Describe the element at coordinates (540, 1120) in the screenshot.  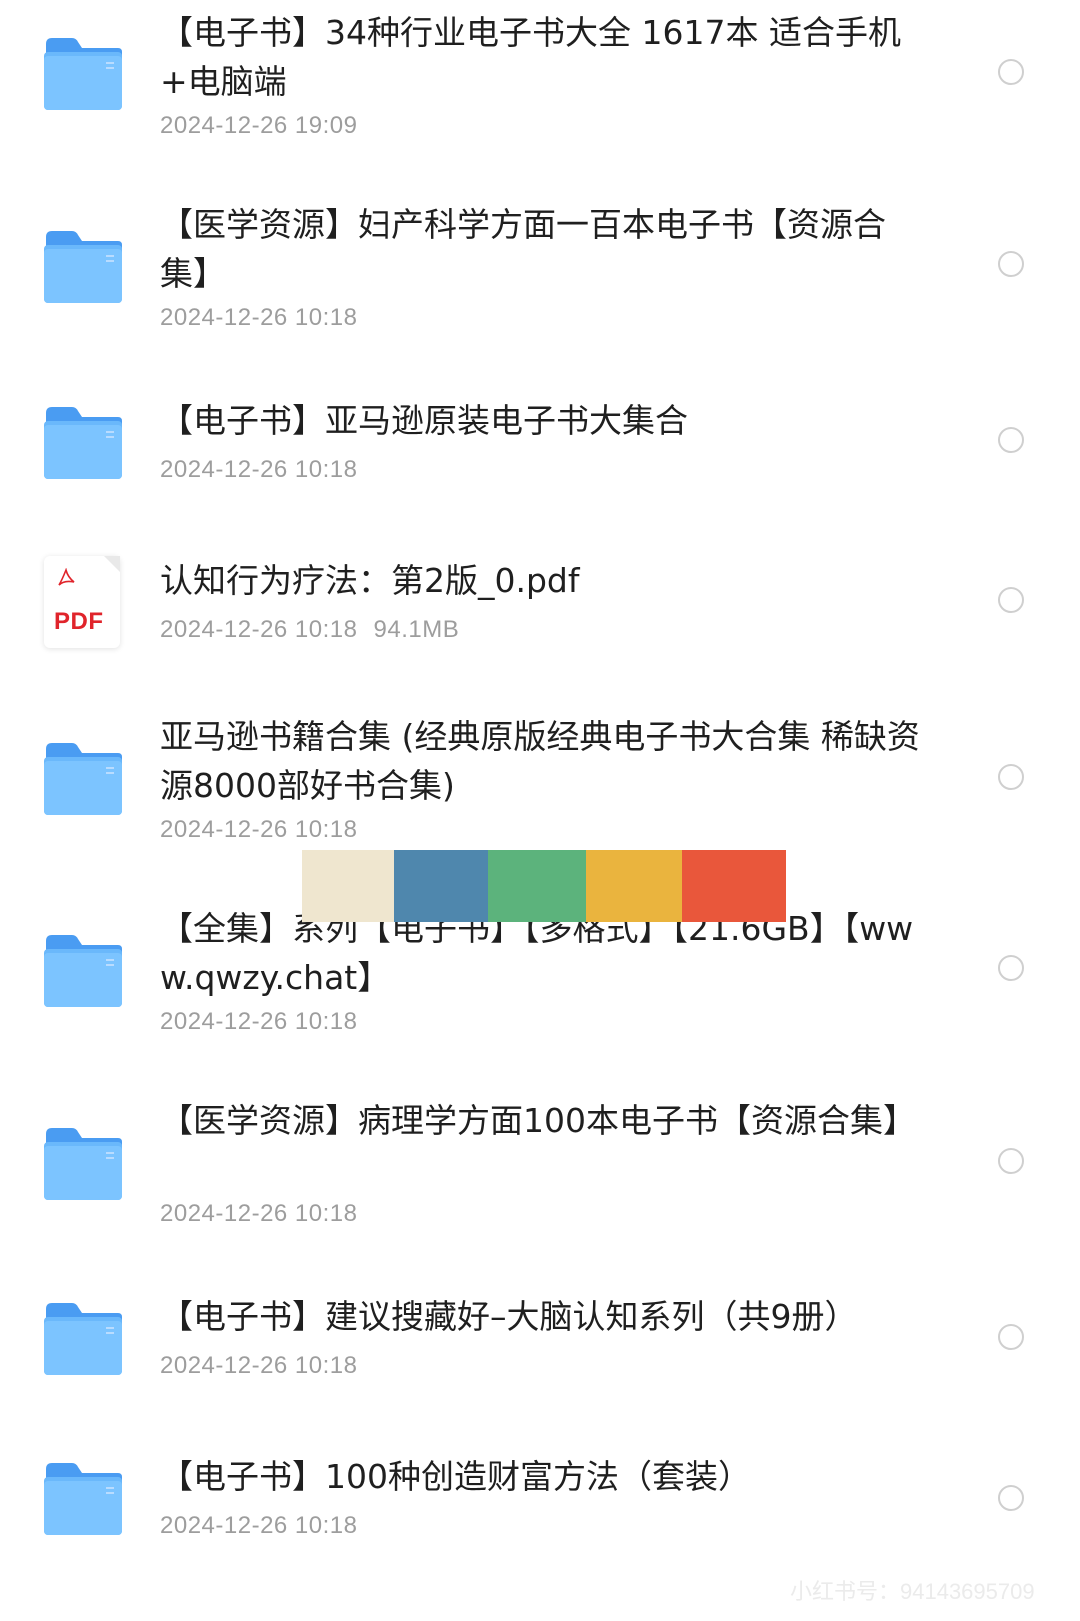
I see `file-name: 【医学资源】病理学方面100本电子书【资源合集】` at that location.